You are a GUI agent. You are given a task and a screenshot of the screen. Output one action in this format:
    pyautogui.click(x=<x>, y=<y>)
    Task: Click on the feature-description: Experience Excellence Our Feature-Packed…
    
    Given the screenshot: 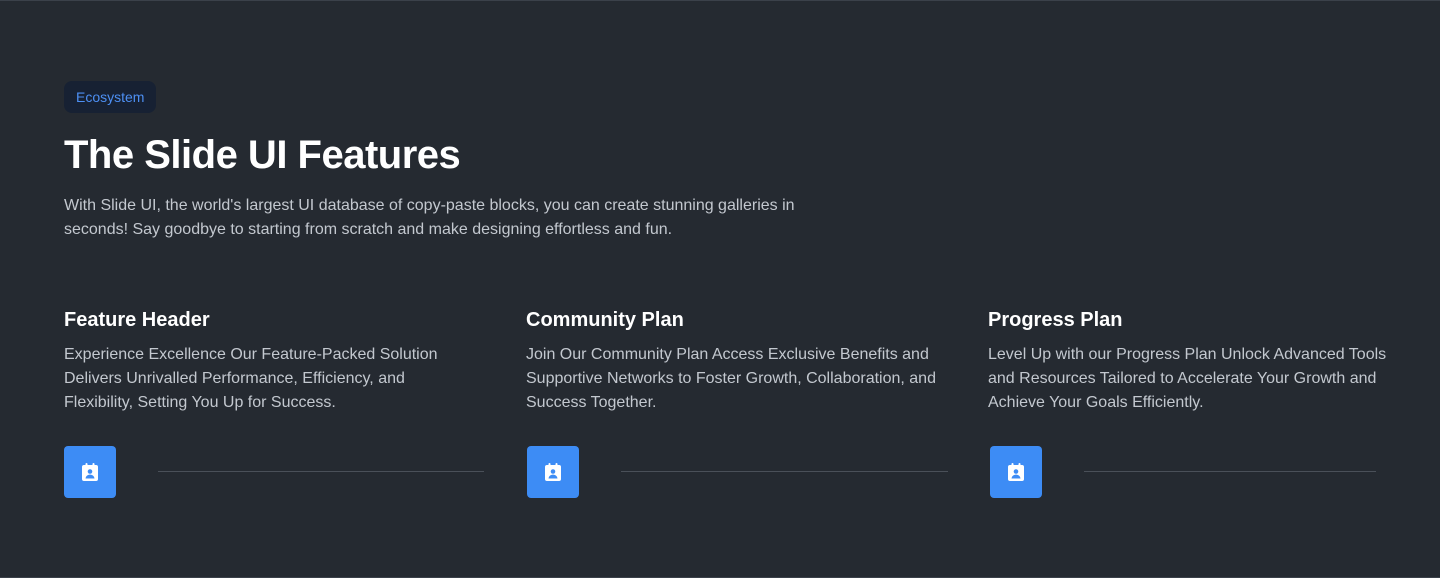 What is the action you would take?
    pyautogui.click(x=251, y=378)
    